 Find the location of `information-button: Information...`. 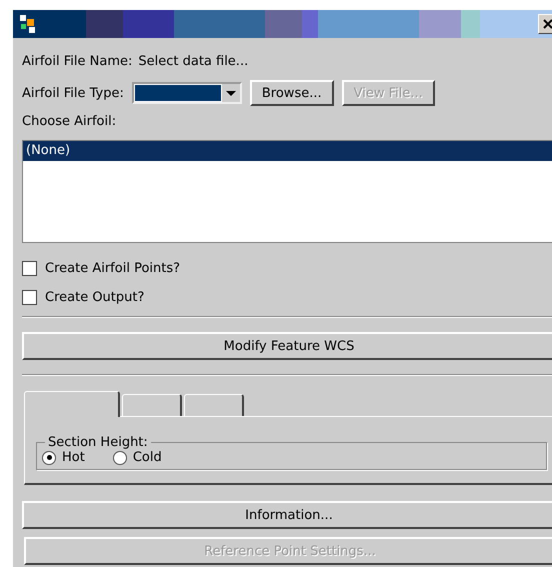

information-button: Information... is located at coordinates (287, 515).